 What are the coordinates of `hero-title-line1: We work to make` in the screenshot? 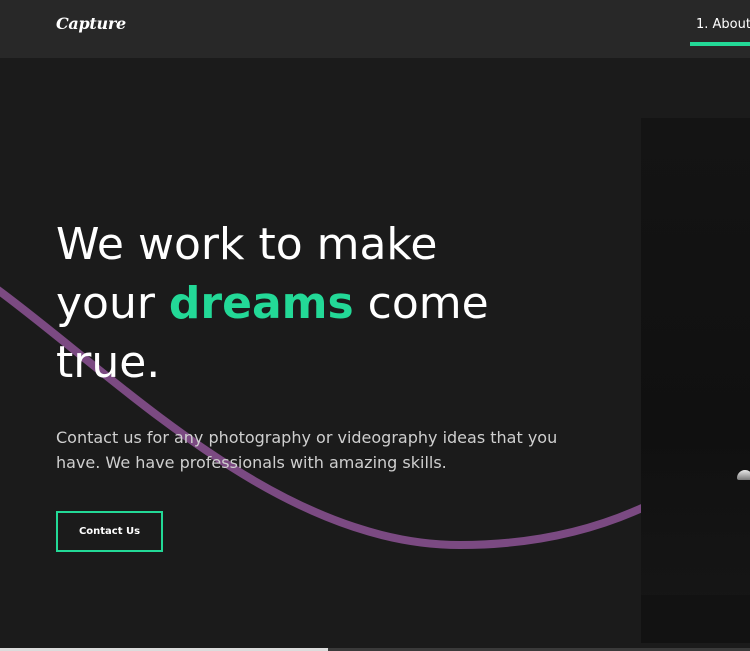 It's located at (247, 244).